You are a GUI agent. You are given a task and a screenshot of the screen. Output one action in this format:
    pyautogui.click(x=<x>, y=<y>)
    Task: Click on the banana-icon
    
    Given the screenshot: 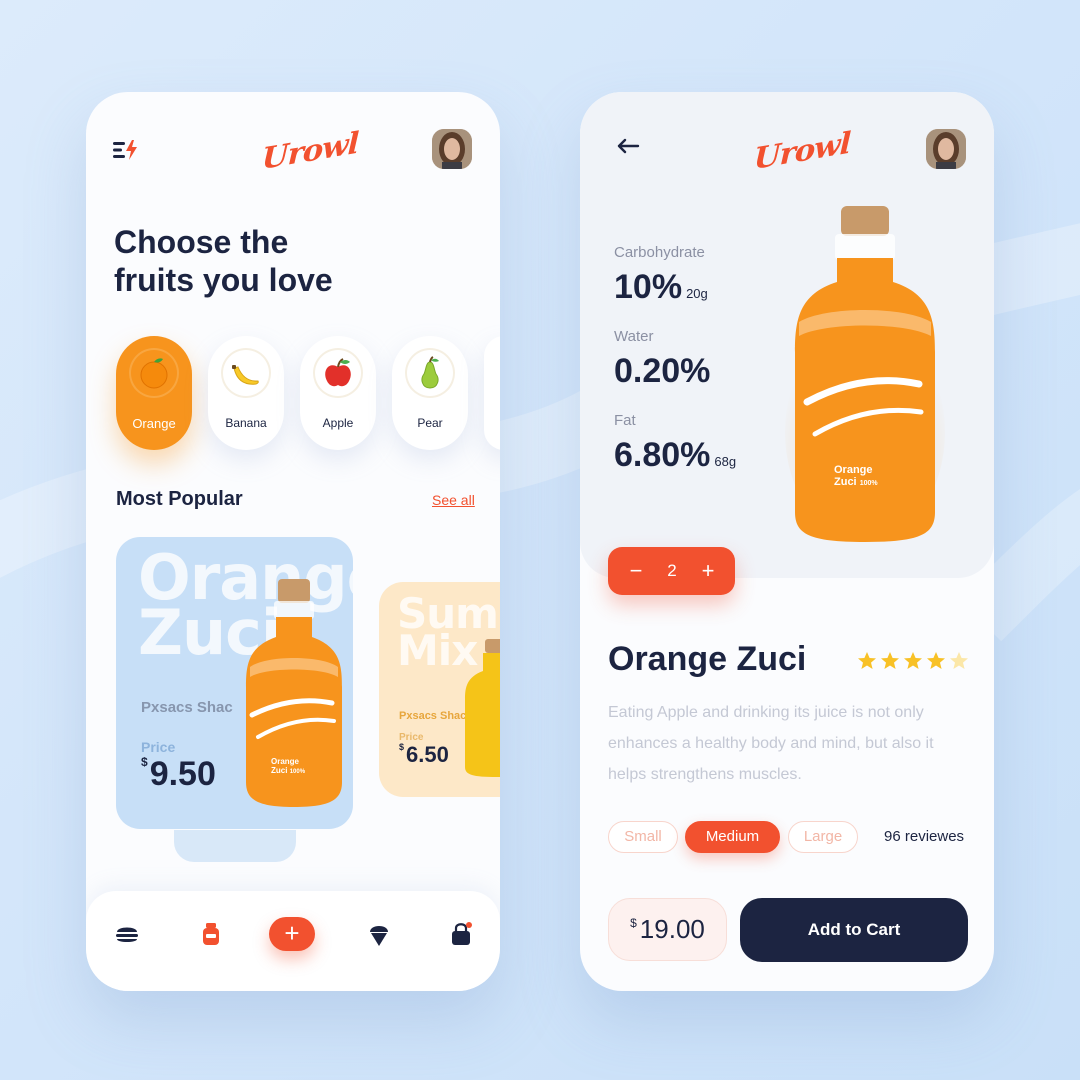 What is the action you would take?
    pyautogui.click(x=245, y=375)
    